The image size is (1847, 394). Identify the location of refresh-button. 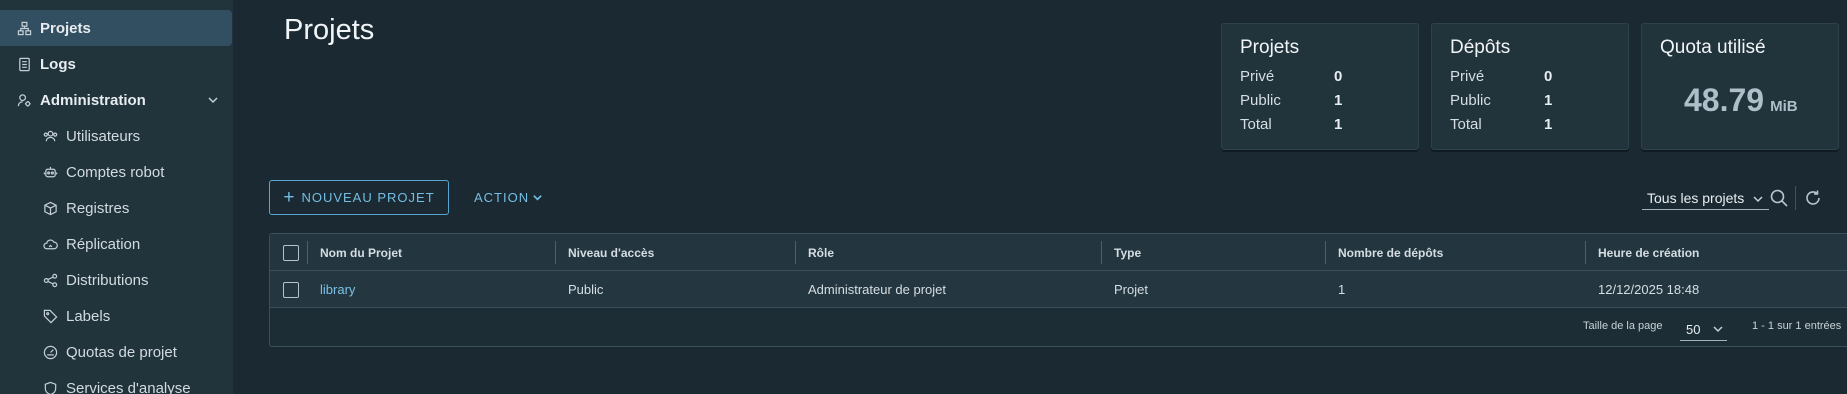
(1813, 198).